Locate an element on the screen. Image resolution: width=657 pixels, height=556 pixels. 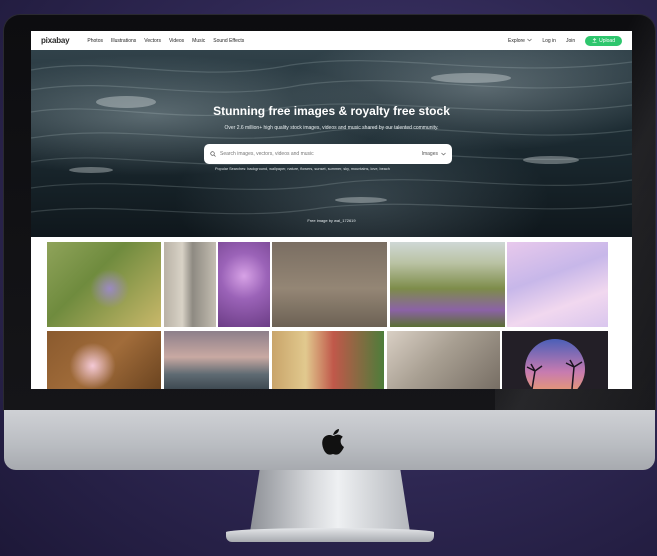
join-link: Join is located at coordinates (570, 41).